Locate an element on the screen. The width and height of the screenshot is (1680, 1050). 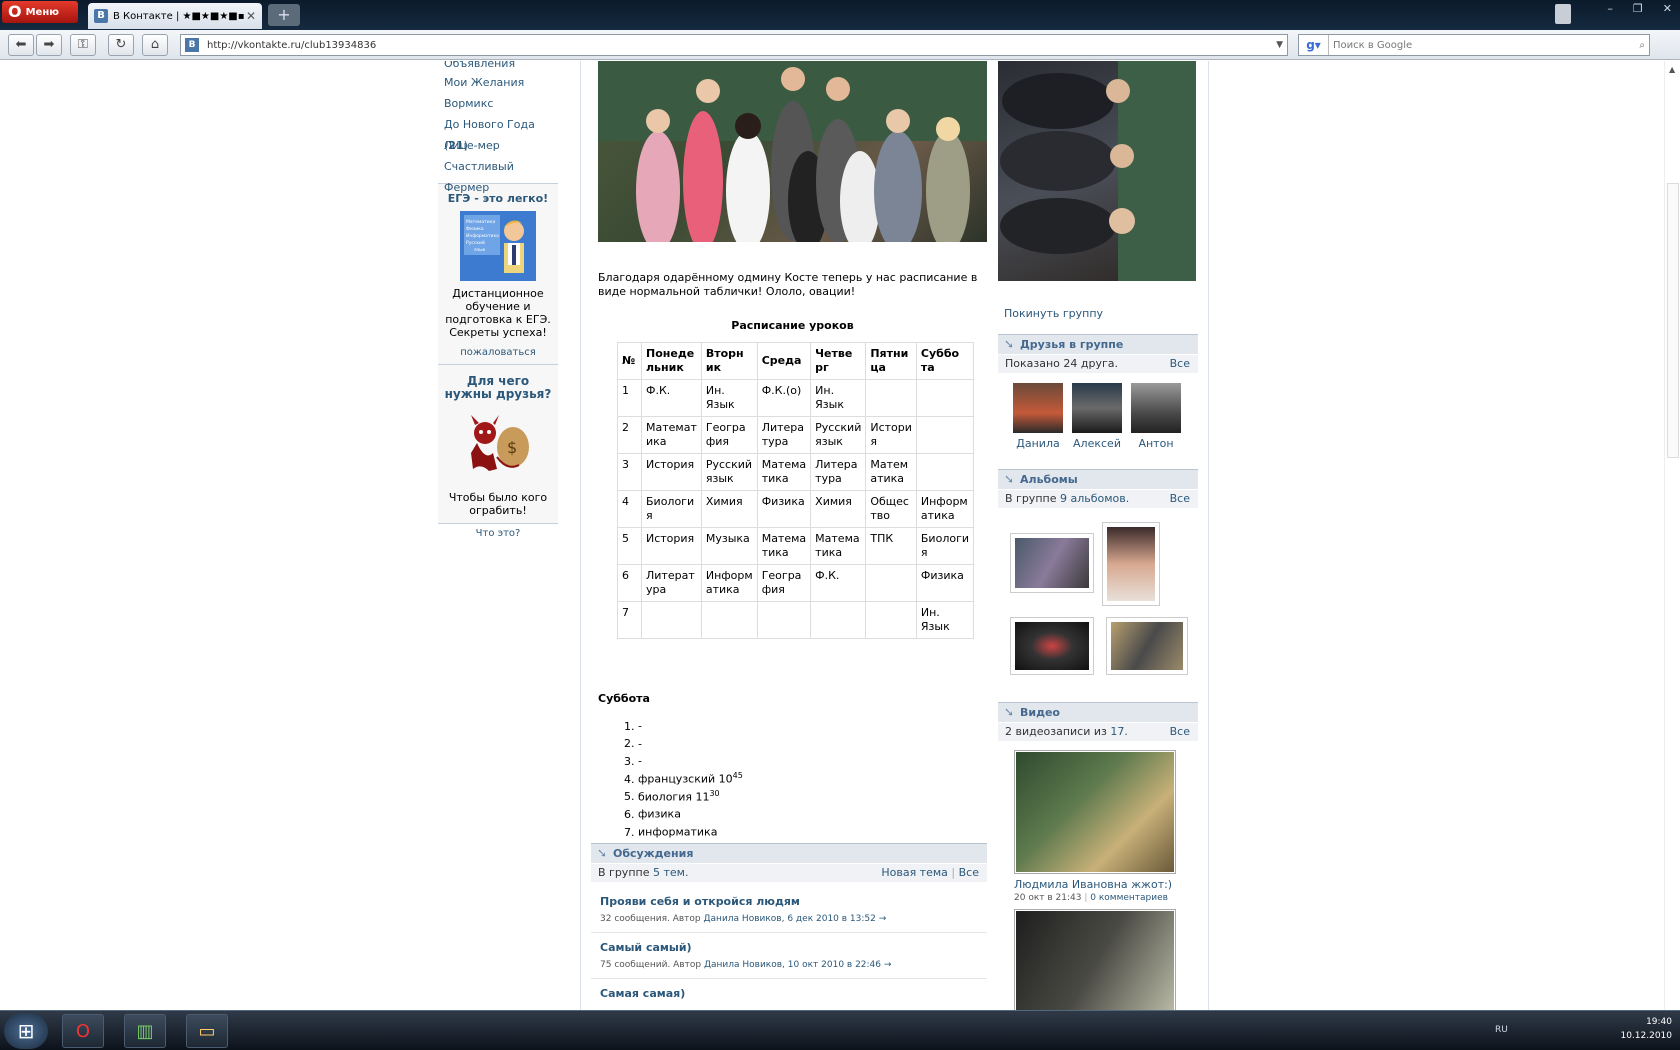
search-box: g▾ Поиск в Google ⌕ is located at coordinates (1474, 45).